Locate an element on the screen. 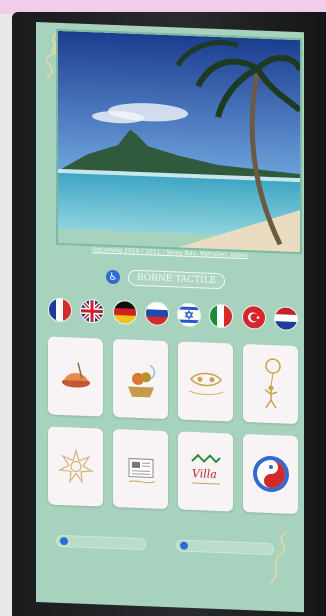  svg-text: Villa is located at coordinates (204, 474).